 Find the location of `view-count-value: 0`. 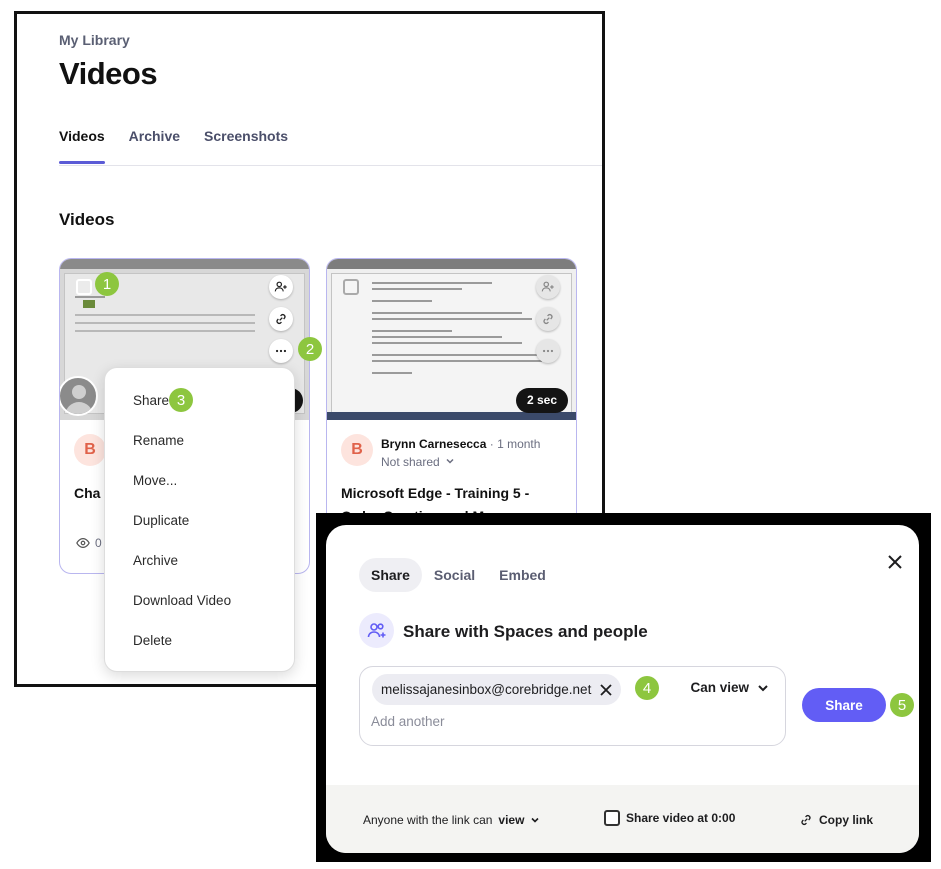

view-count-value: 0 is located at coordinates (98, 543).